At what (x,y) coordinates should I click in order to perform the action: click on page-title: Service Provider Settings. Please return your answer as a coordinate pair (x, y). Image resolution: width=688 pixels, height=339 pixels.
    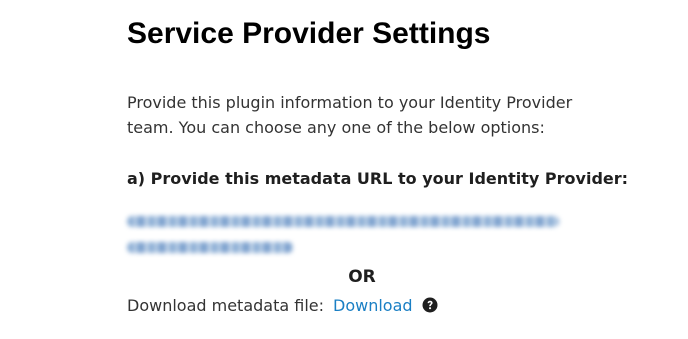
    Looking at the image, I should click on (309, 33).